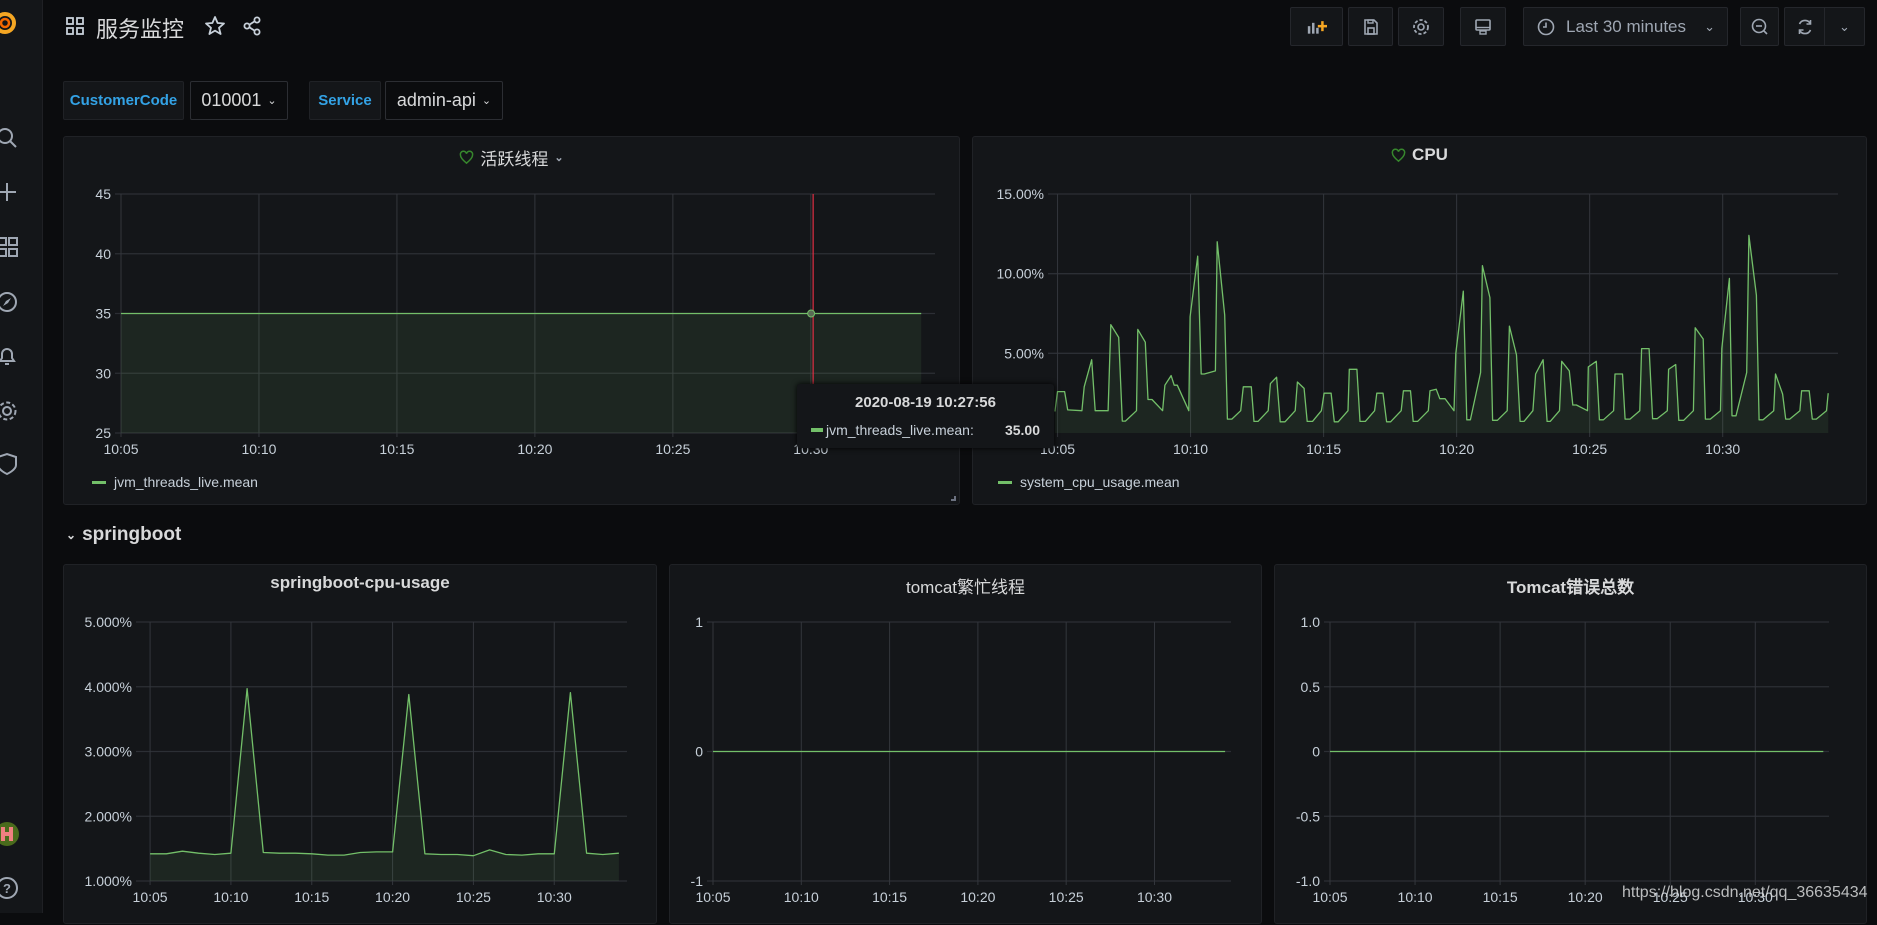 Image resolution: width=1877 pixels, height=925 pixels. I want to click on watermark: https://blog.csdn.net/qq_36635434, so click(1745, 892).